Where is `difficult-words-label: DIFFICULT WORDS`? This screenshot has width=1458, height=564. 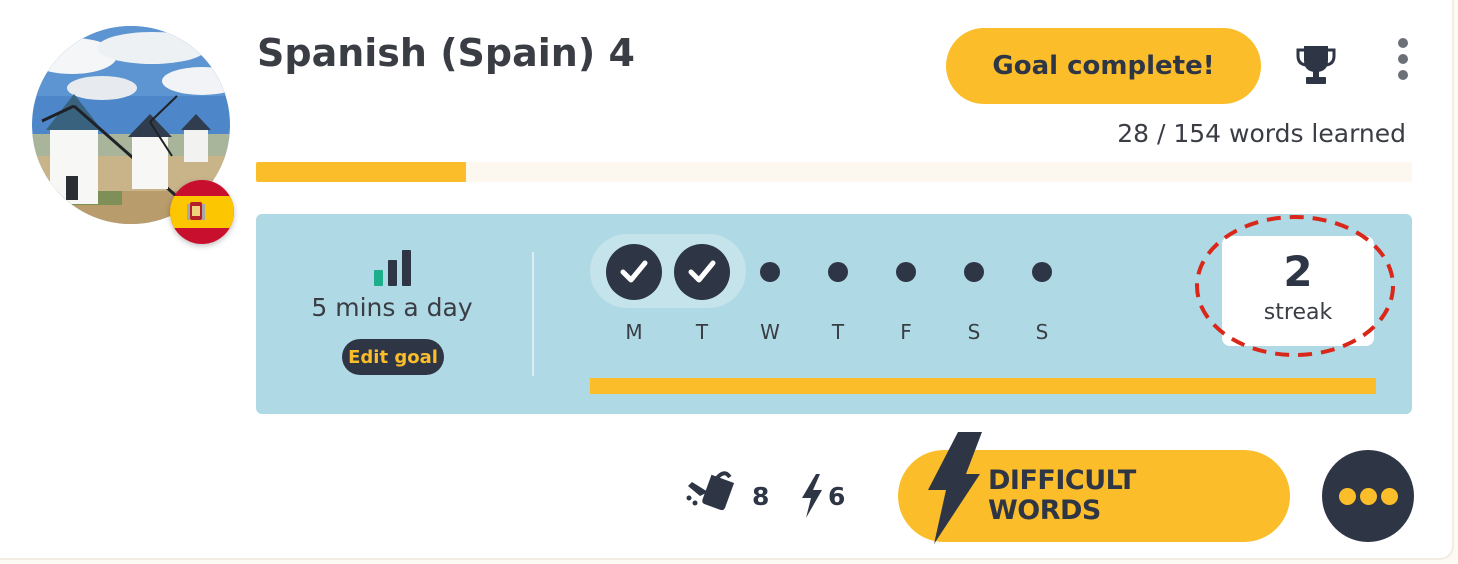
difficult-words-label: DIFFICULT WORDS is located at coordinates (1128, 496).